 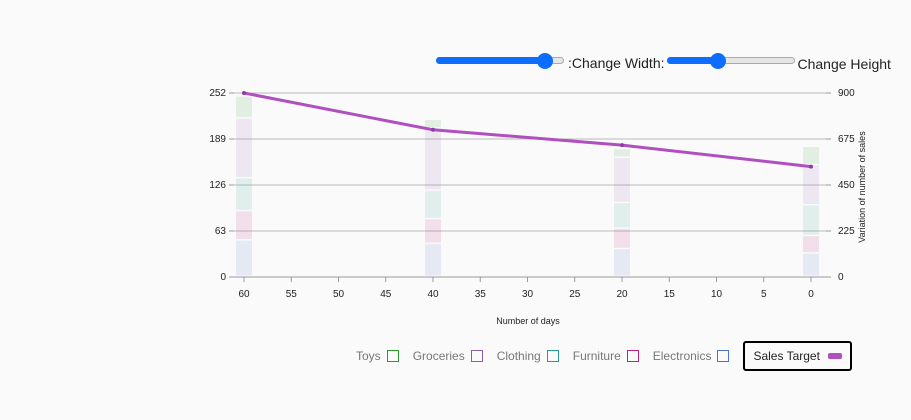 What do you see at coordinates (339, 294) in the screenshot?
I see `x-tick-label: 50` at bounding box center [339, 294].